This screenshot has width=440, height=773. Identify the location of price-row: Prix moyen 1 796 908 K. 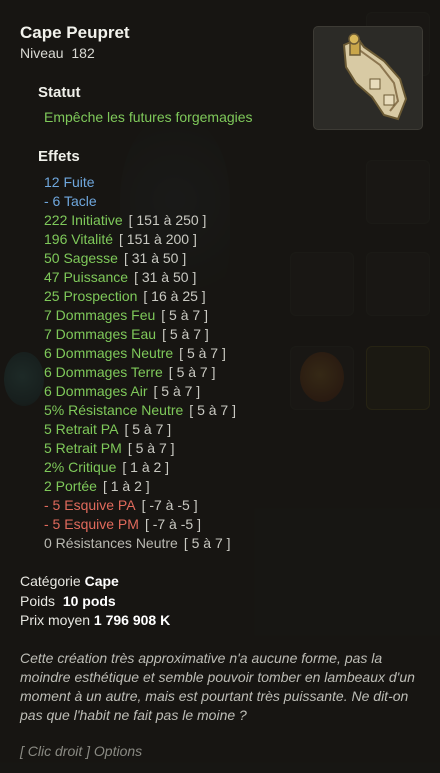
(95, 620).